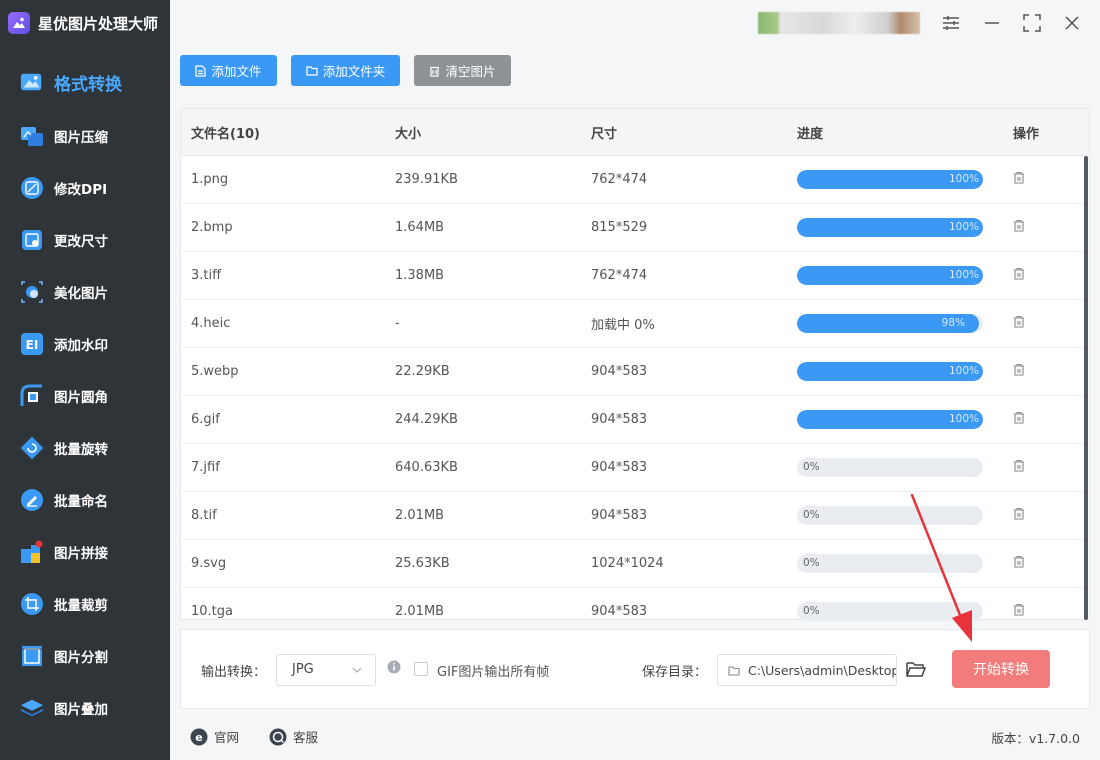  I want to click on table-row: 6.gif 244.29KB 904*583 100%, so click(635, 420).